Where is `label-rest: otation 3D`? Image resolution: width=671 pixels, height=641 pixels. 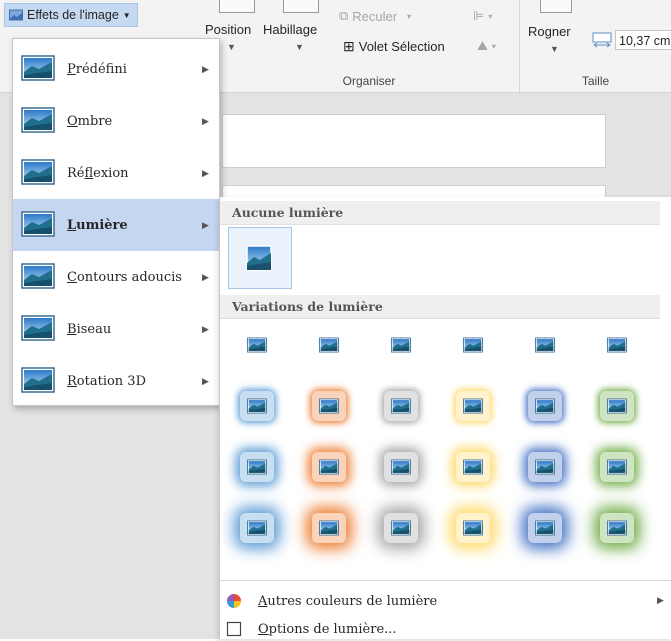
label-rest: otation 3D is located at coordinates (111, 381).